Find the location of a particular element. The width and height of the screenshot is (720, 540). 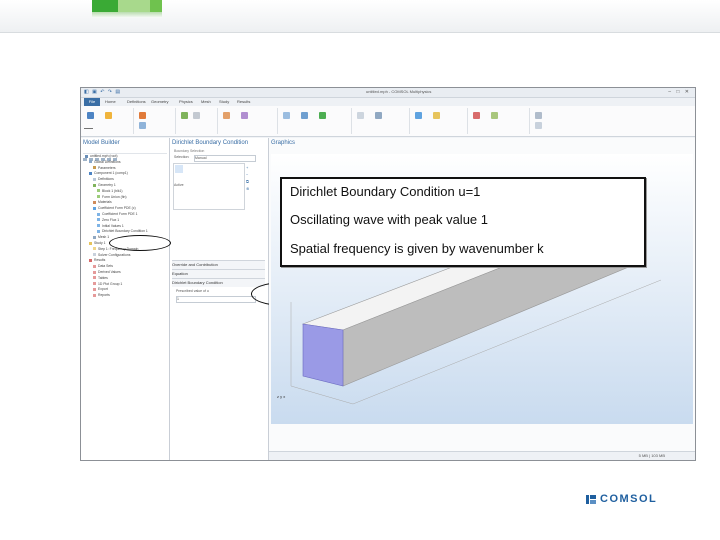

selection-list-buttons: + − ⧉ ⊗ is located at coordinates (247, 178).